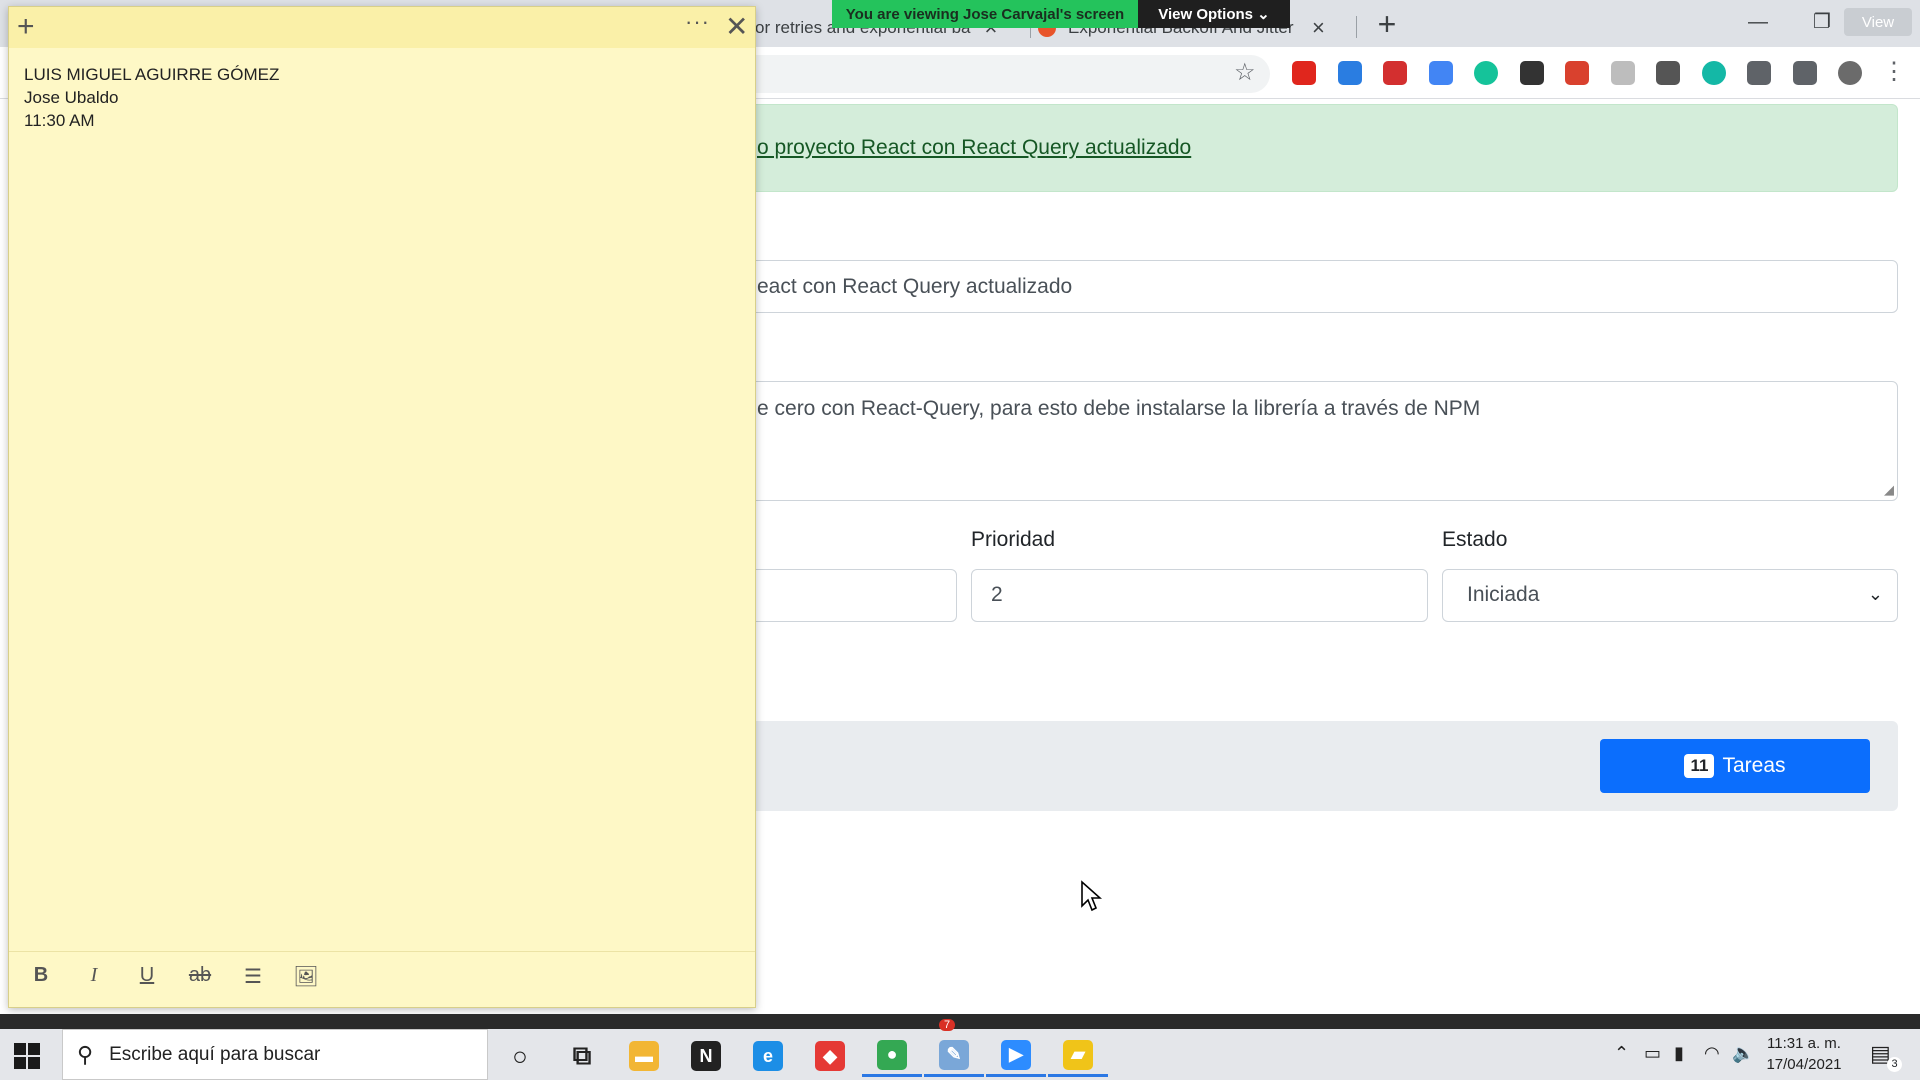  I want to click on cortana-icon: ○, so click(520, 1056).